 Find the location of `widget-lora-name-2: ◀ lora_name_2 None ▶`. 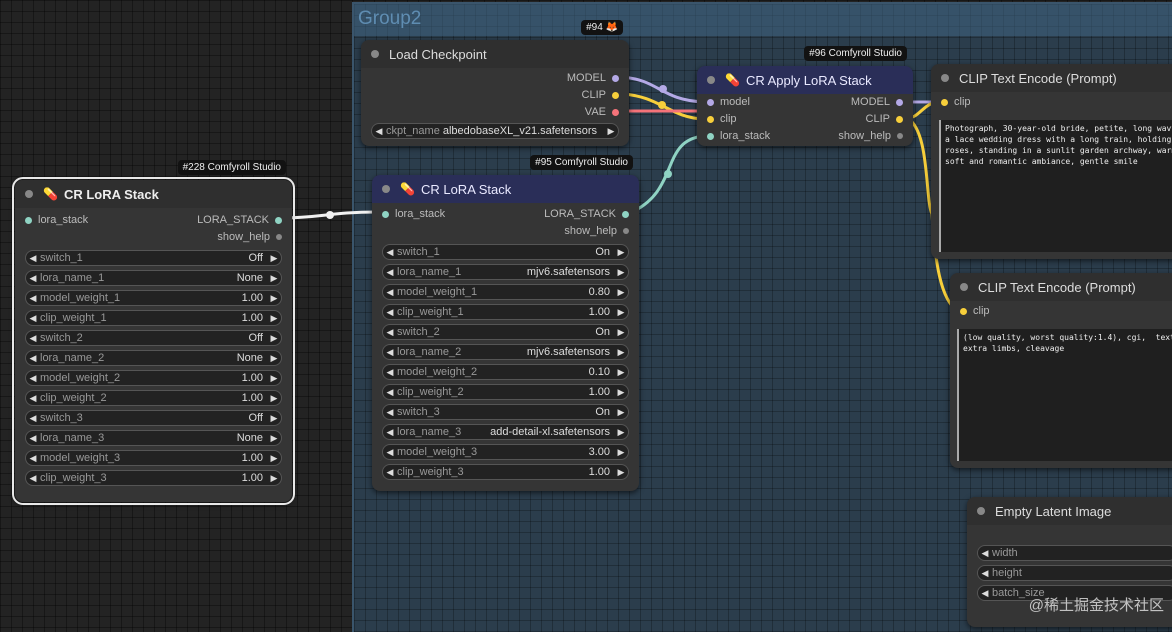

widget-lora-name-2: ◀ lora_name_2 None ▶ is located at coordinates (153, 358).